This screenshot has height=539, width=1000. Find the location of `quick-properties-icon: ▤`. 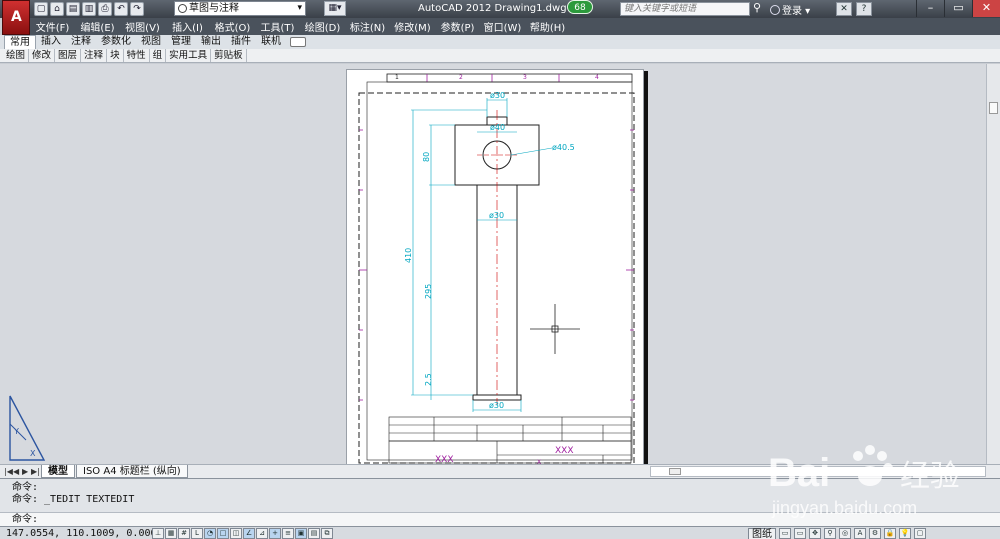

quick-properties-icon: ▤ is located at coordinates (314, 533).